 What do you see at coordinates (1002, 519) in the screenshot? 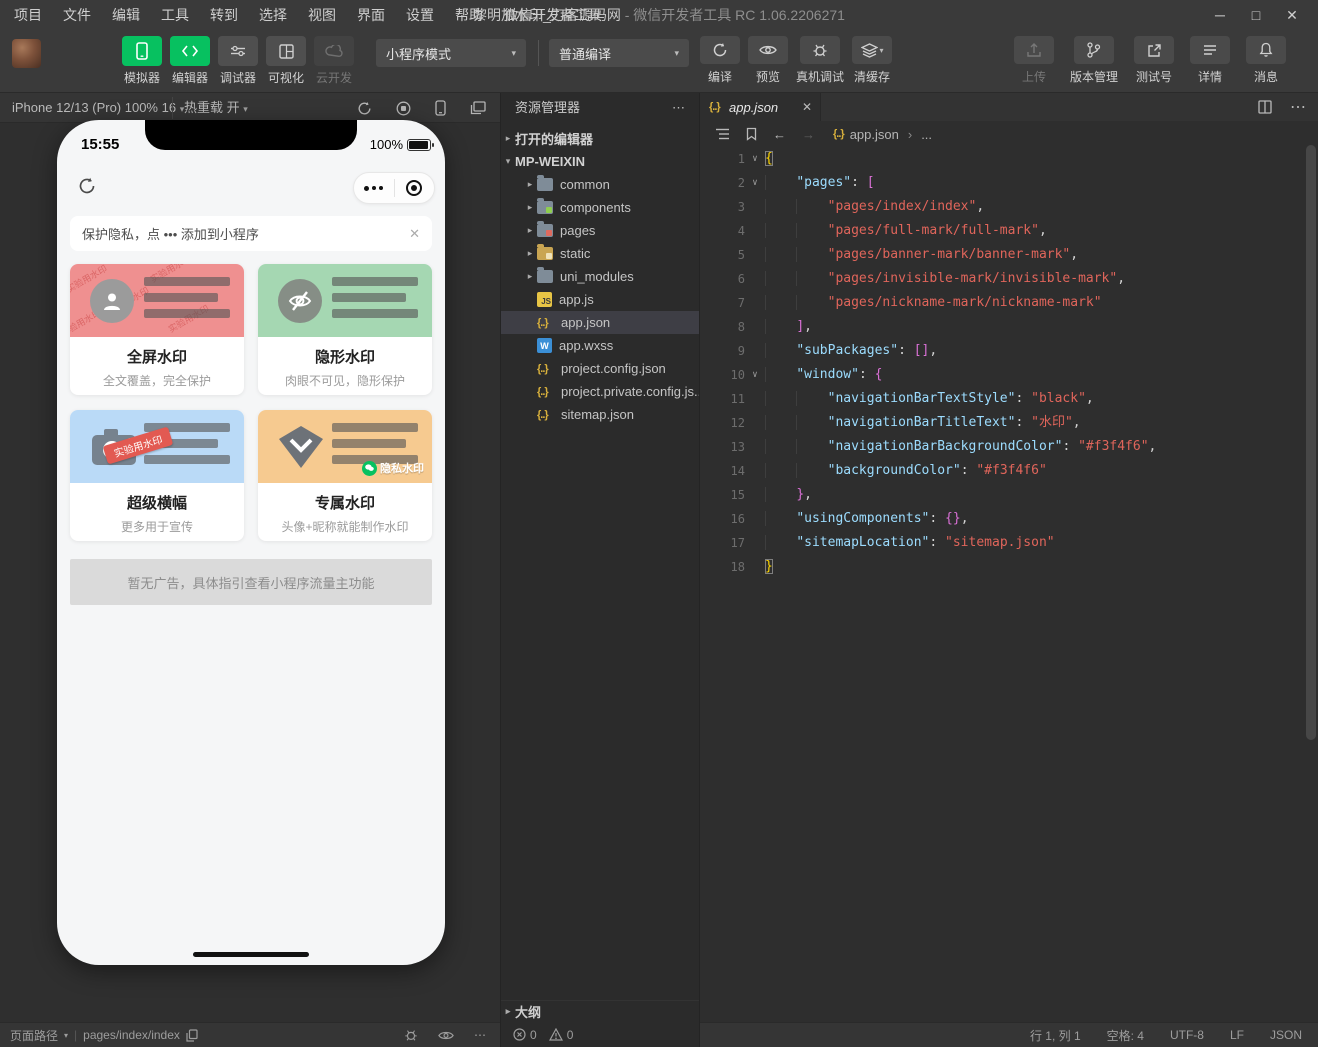
I see `code-line: 16 "usingComponents": {},` at bounding box center [1002, 519].